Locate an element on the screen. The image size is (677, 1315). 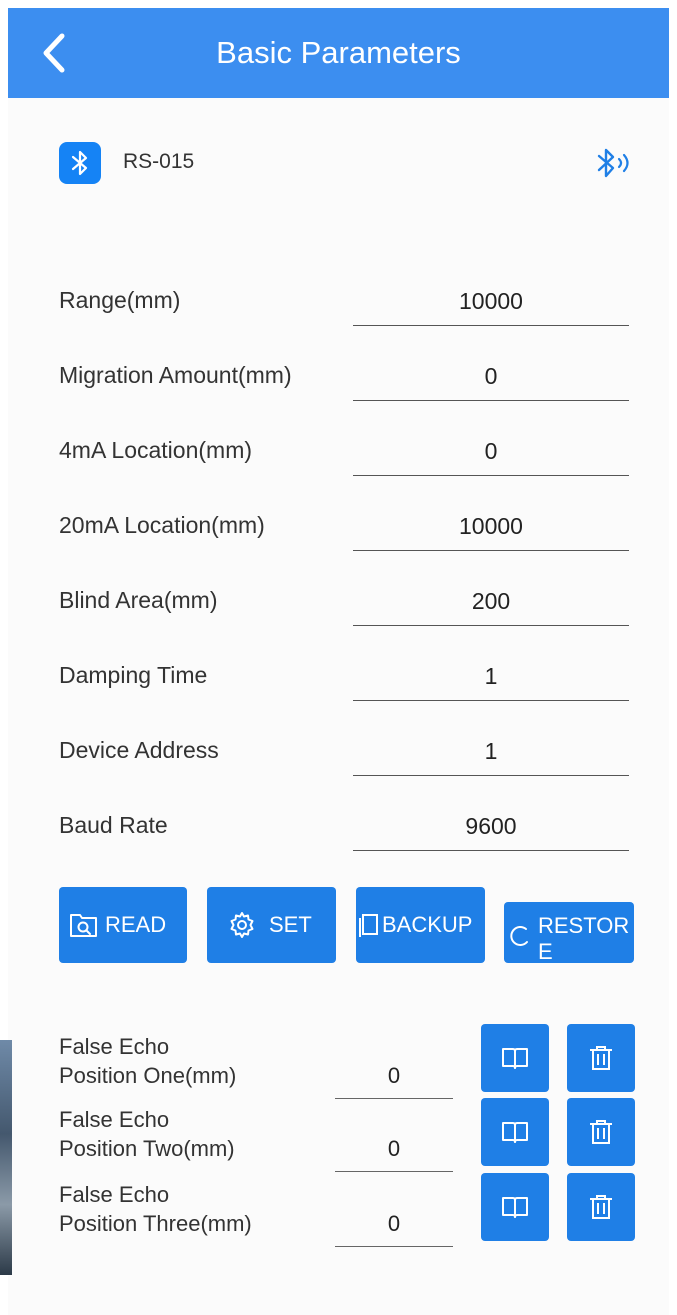
false-echo-label-line2: Position One(mm) is located at coordinates (148, 1075).